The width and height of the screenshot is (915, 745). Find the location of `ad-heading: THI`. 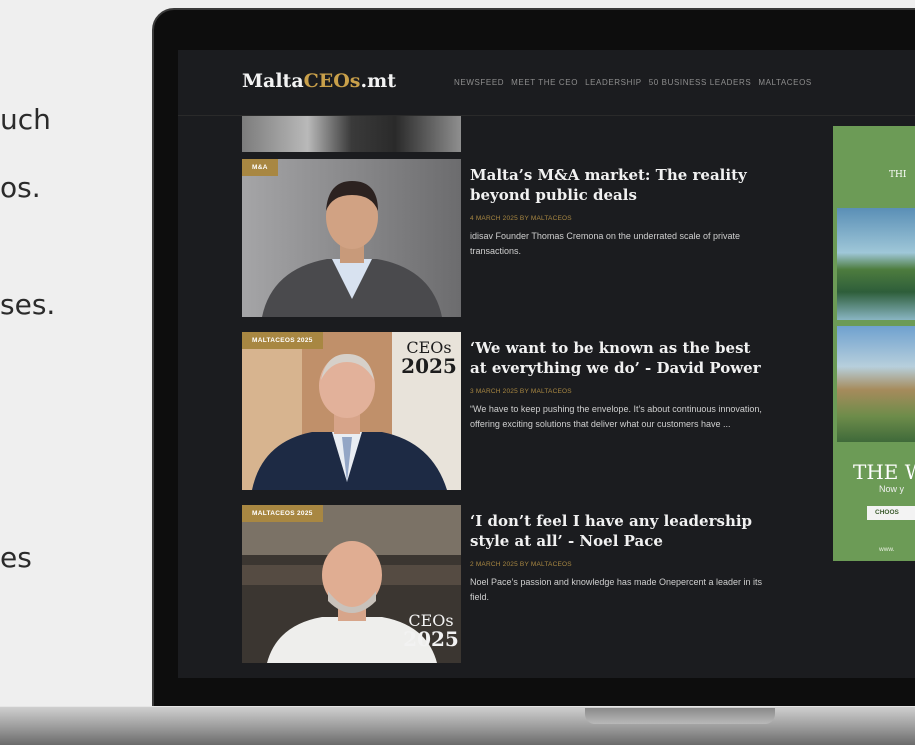

ad-heading: THI is located at coordinates (898, 175).